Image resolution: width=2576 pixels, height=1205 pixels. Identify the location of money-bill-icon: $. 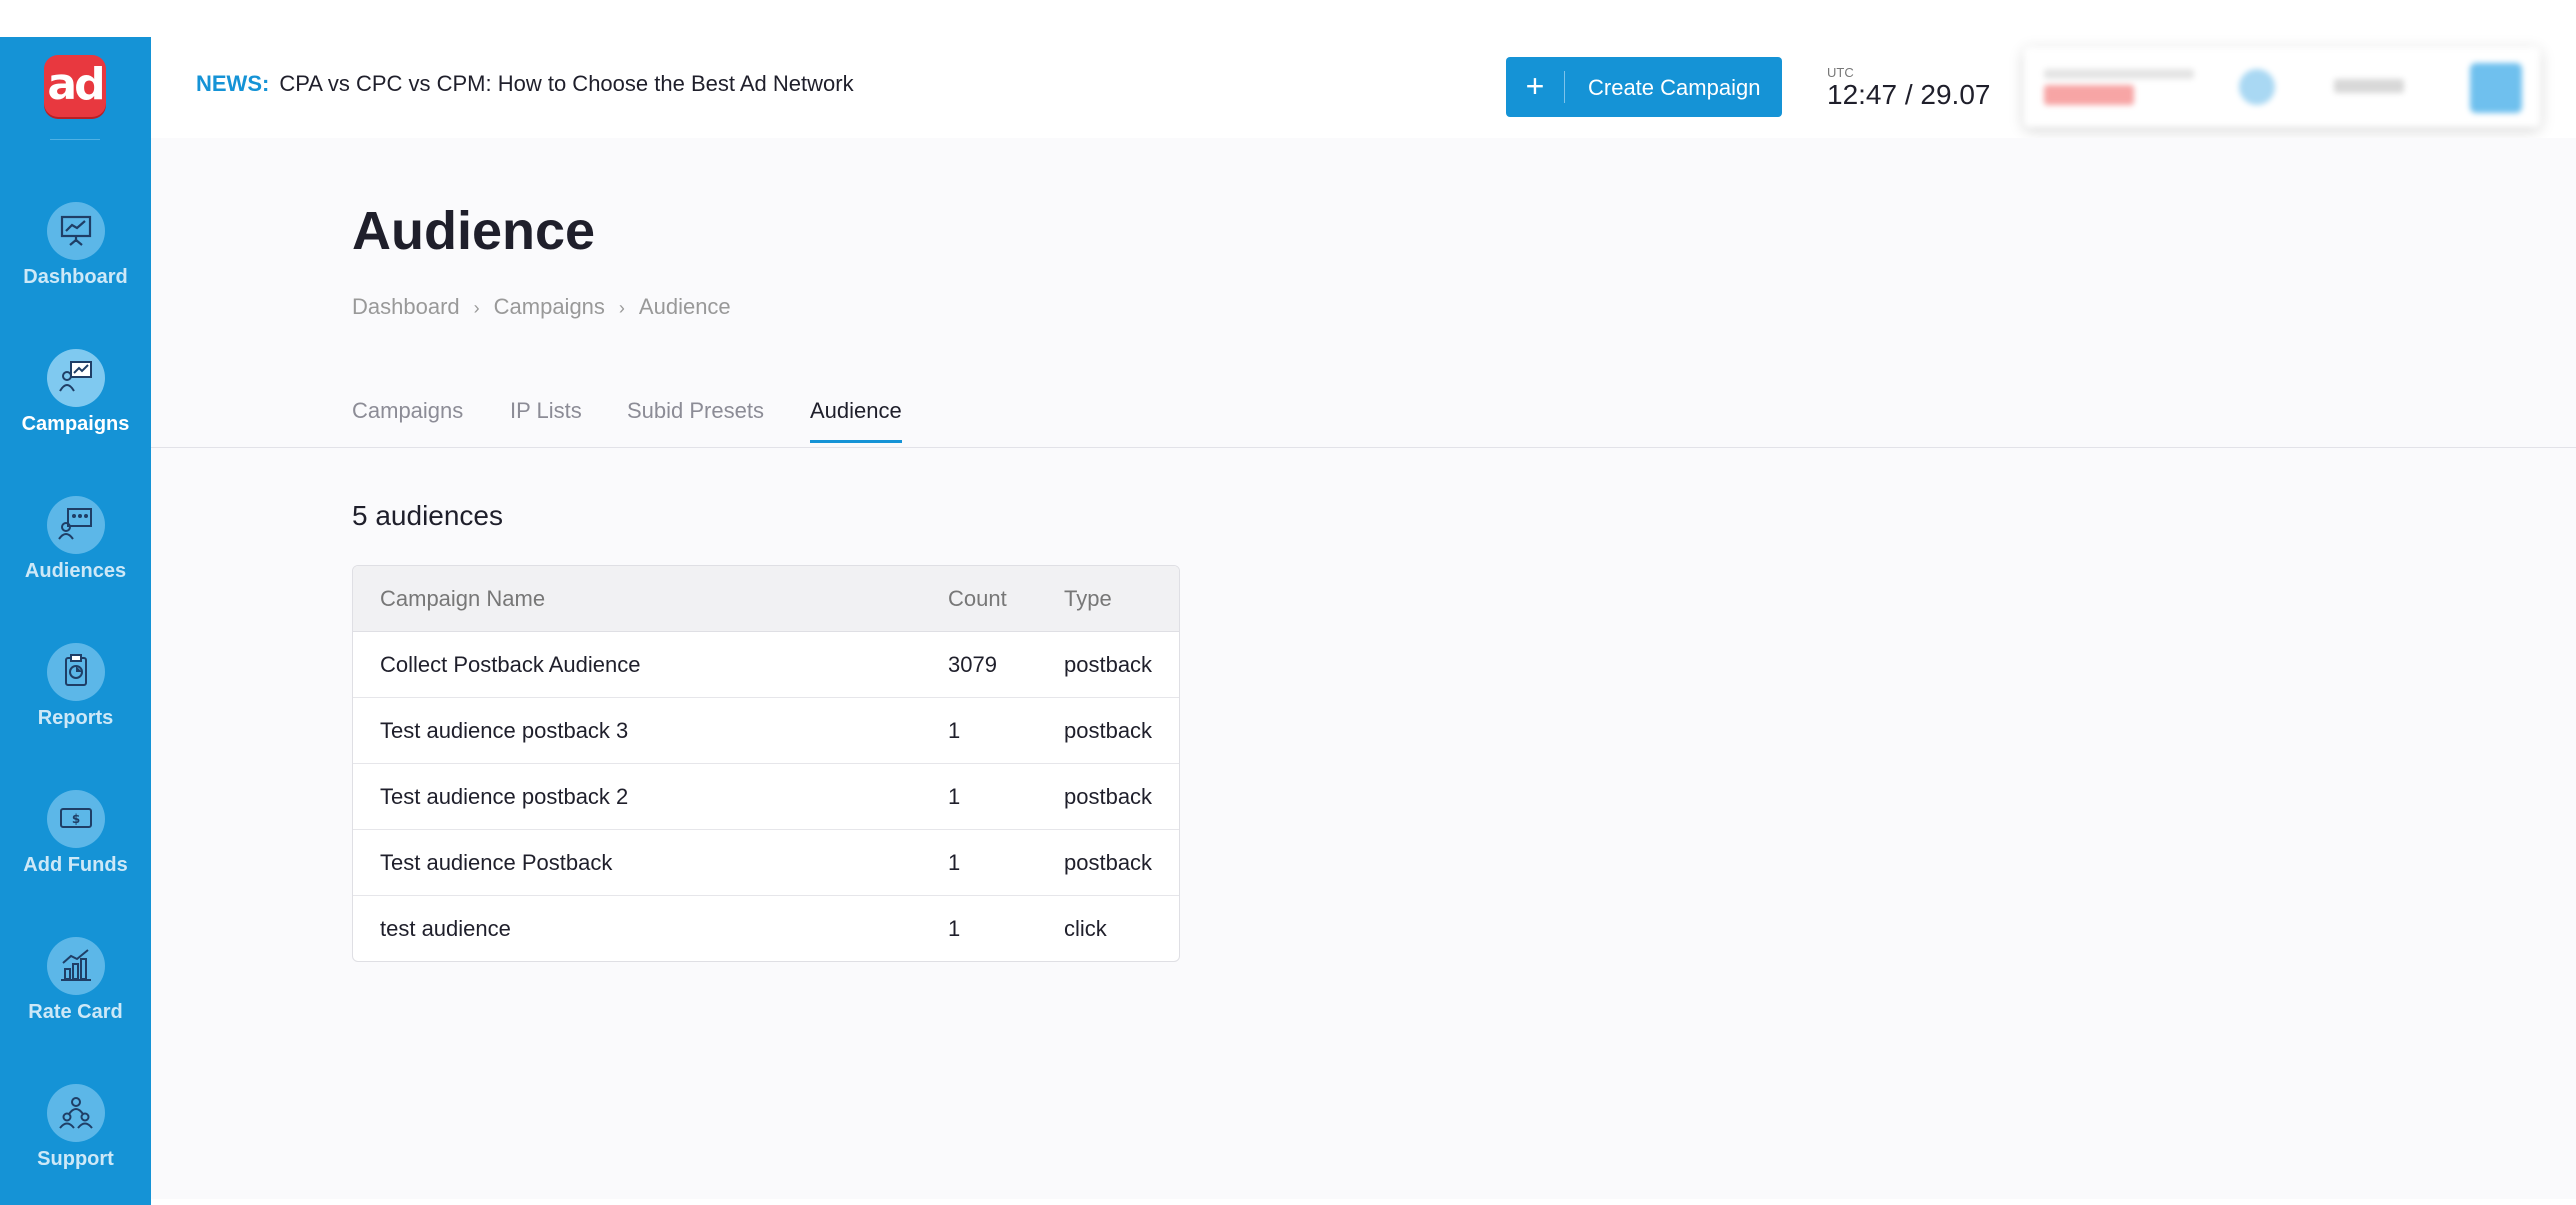
(76, 819).